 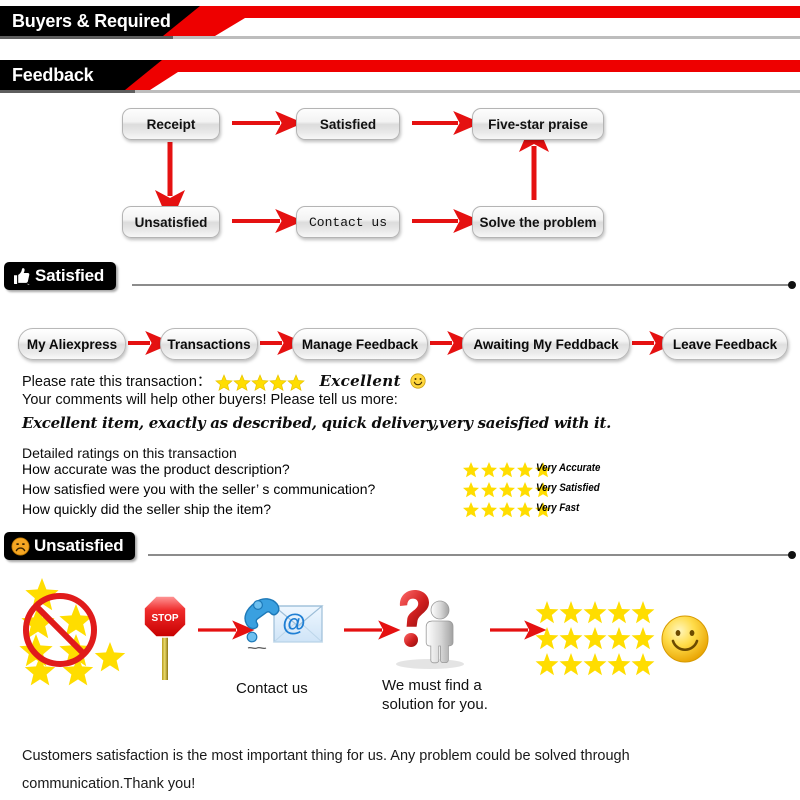 What do you see at coordinates (20, 546) in the screenshot?
I see `sad-face-icon` at bounding box center [20, 546].